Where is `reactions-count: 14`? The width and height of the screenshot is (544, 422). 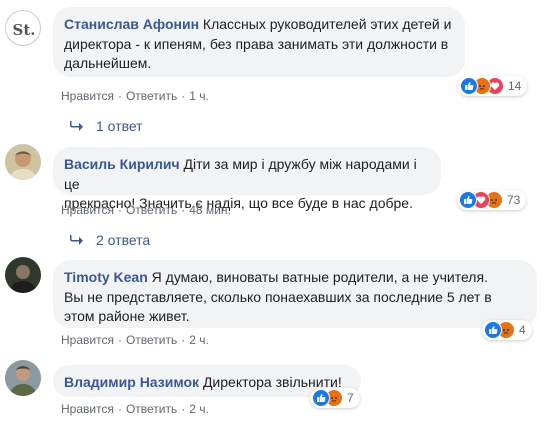 reactions-count: 14 is located at coordinates (515, 86).